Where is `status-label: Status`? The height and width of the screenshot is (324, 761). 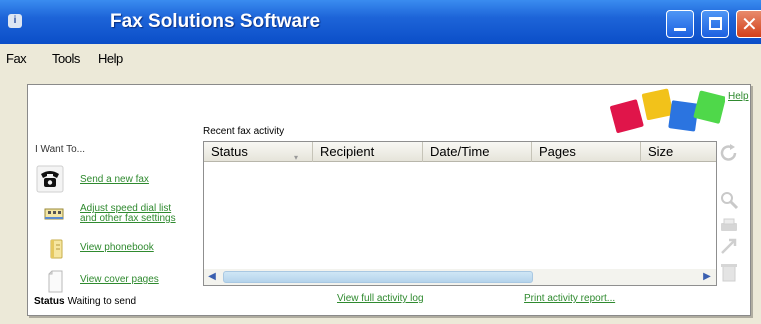
status-label: Status is located at coordinates (49, 301).